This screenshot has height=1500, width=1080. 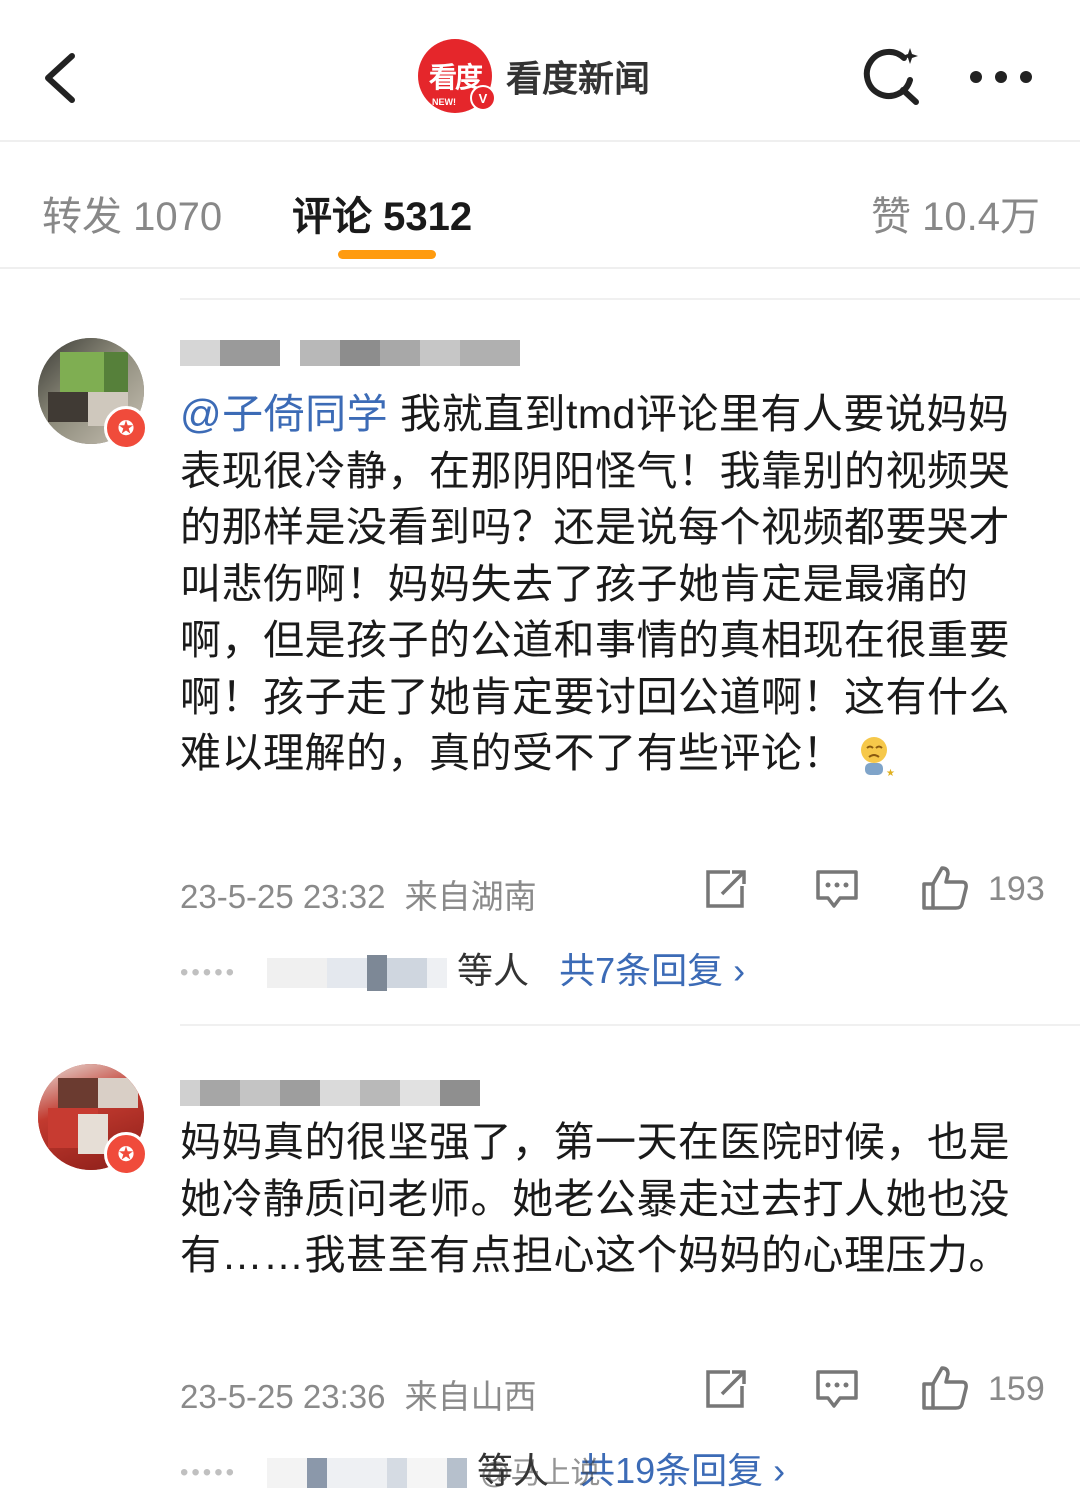 I want to click on tab-comments: 评论 5312, so click(x=382, y=213).